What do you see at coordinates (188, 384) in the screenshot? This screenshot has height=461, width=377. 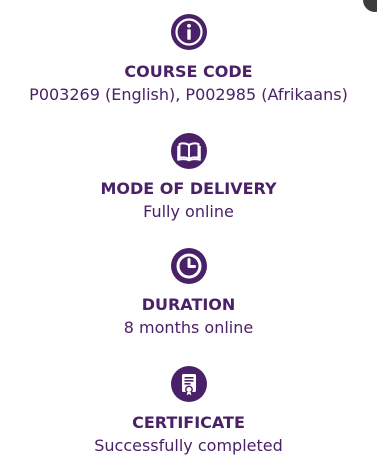 I see `certificate-icon` at bounding box center [188, 384].